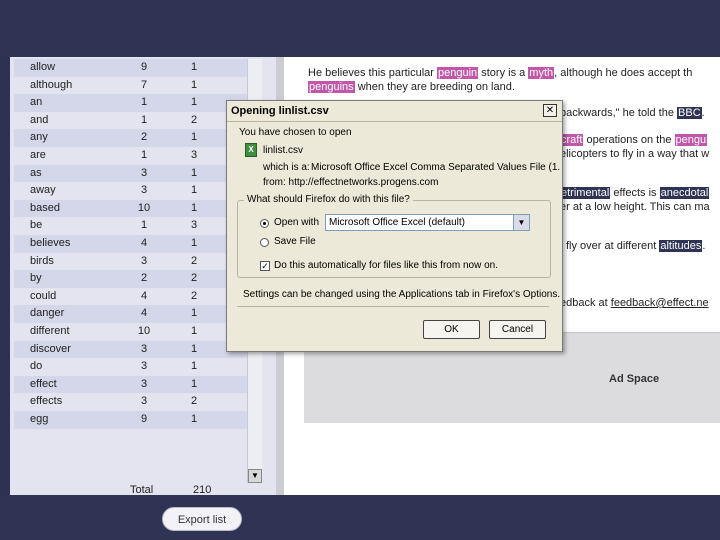  What do you see at coordinates (251, 150) in the screenshot?
I see `excel-file-icon: X` at bounding box center [251, 150].